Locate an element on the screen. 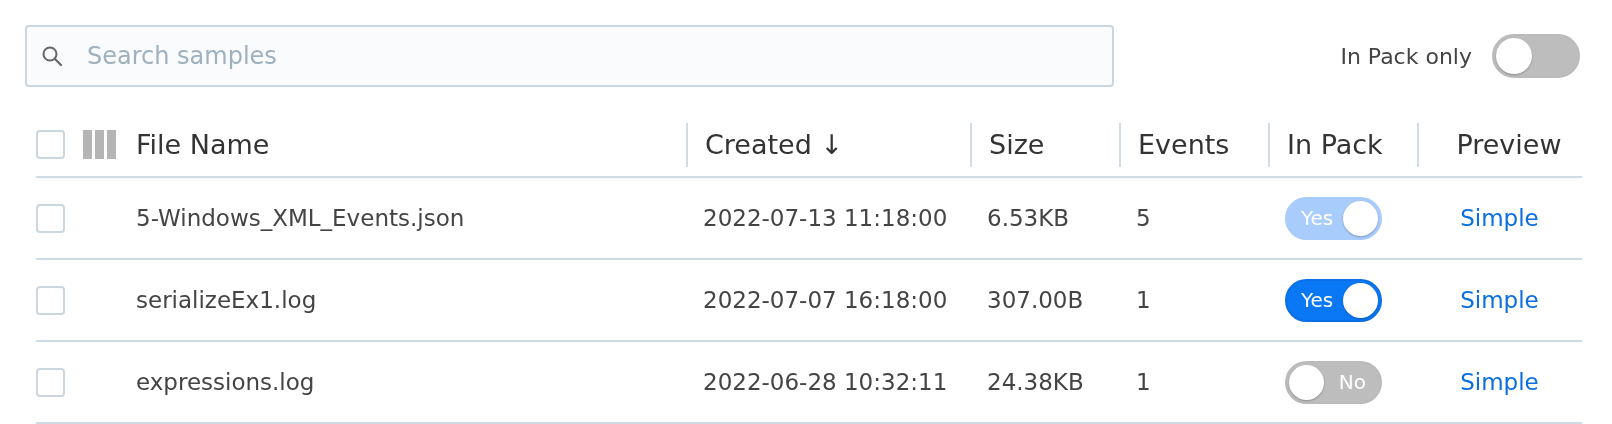  column-header: Events is located at coordinates (1184, 144).